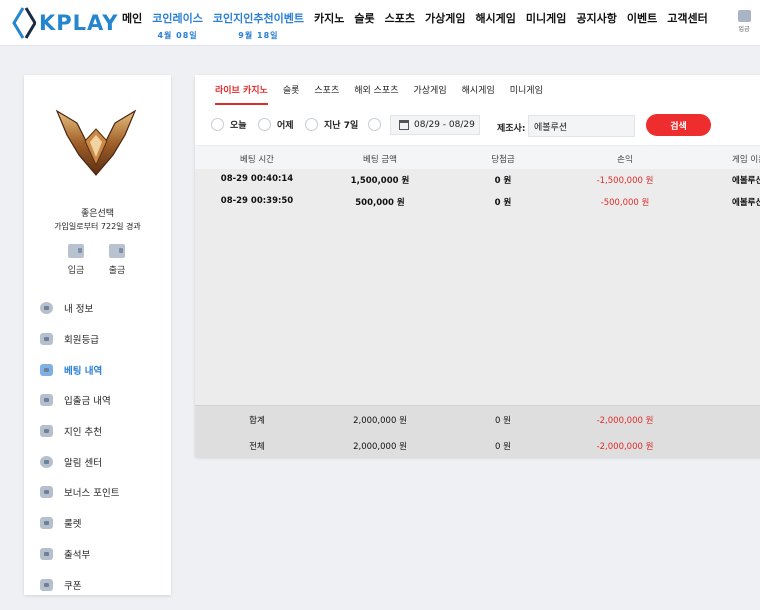 This screenshot has height=610, width=760. I want to click on username: 좋은선택, so click(97, 212).